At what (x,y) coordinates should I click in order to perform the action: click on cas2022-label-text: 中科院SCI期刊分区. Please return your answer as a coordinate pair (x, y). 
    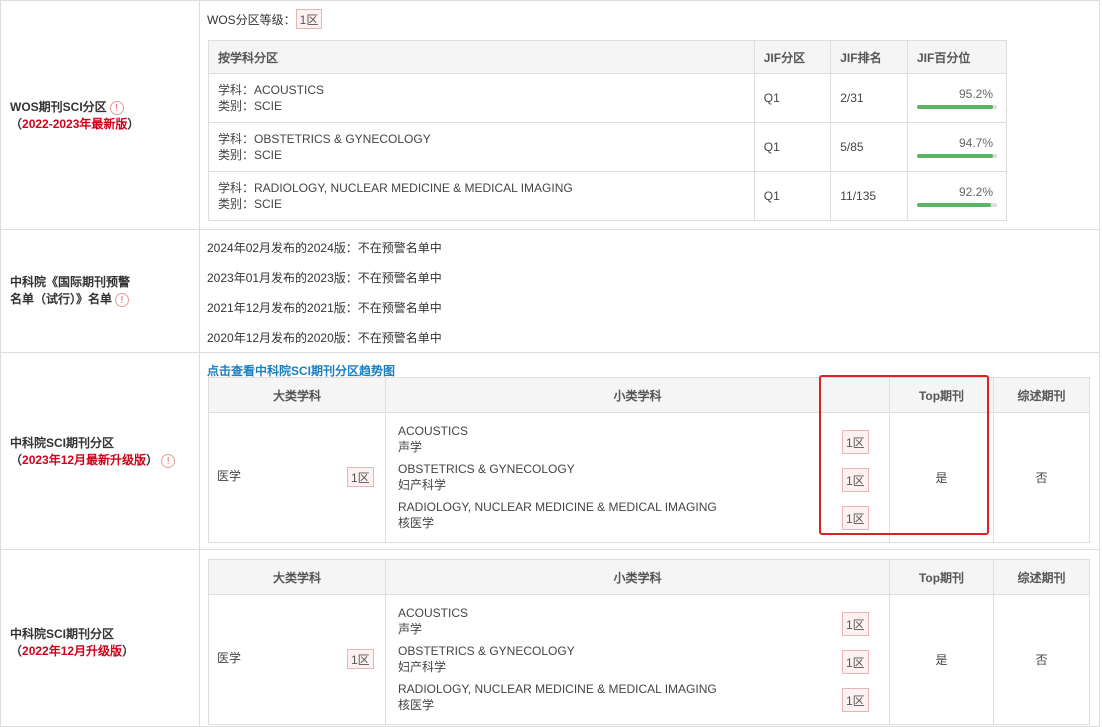
    Looking at the image, I should click on (62, 634).